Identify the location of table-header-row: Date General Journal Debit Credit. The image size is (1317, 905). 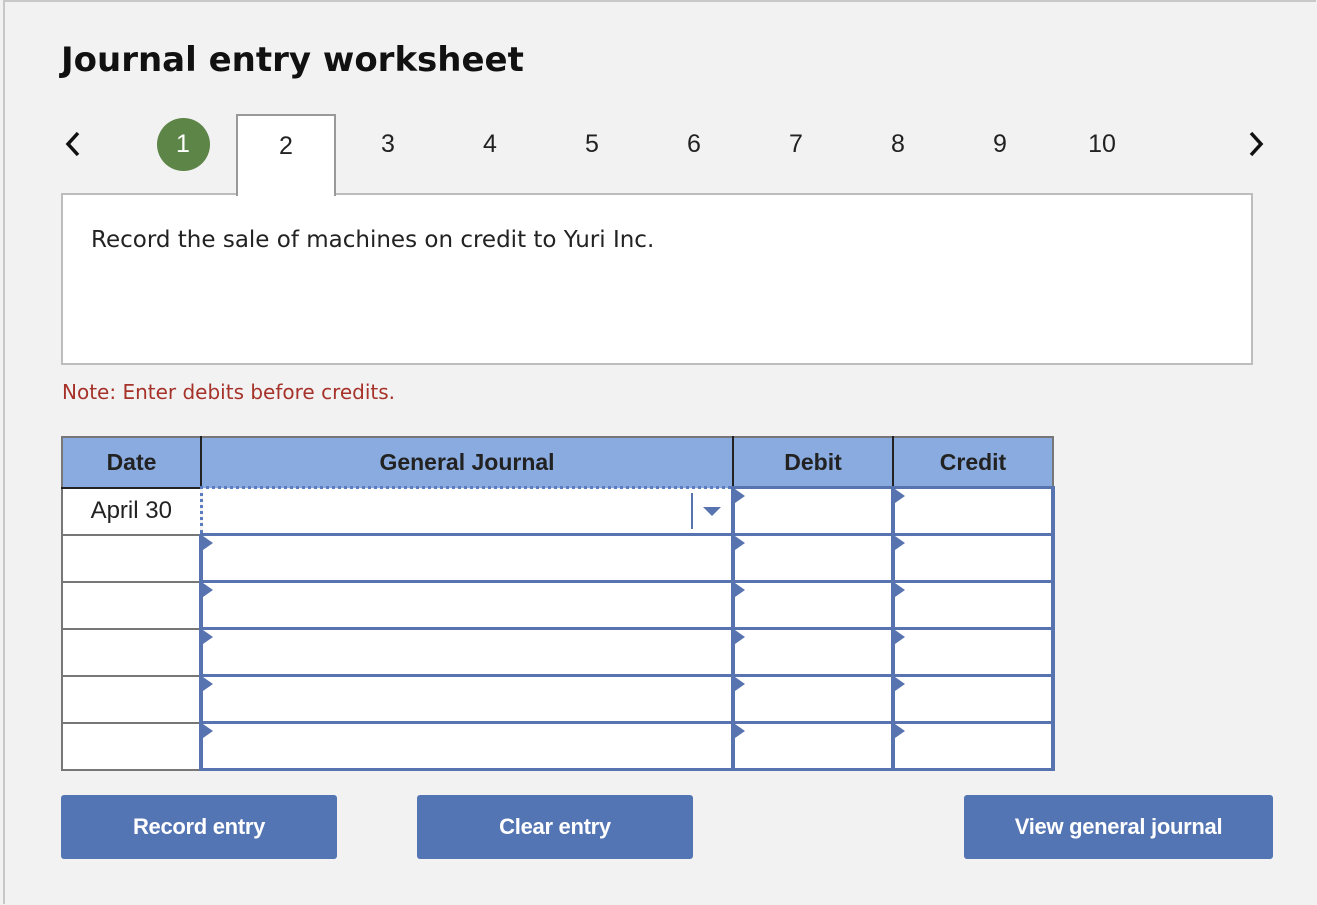
(557, 462).